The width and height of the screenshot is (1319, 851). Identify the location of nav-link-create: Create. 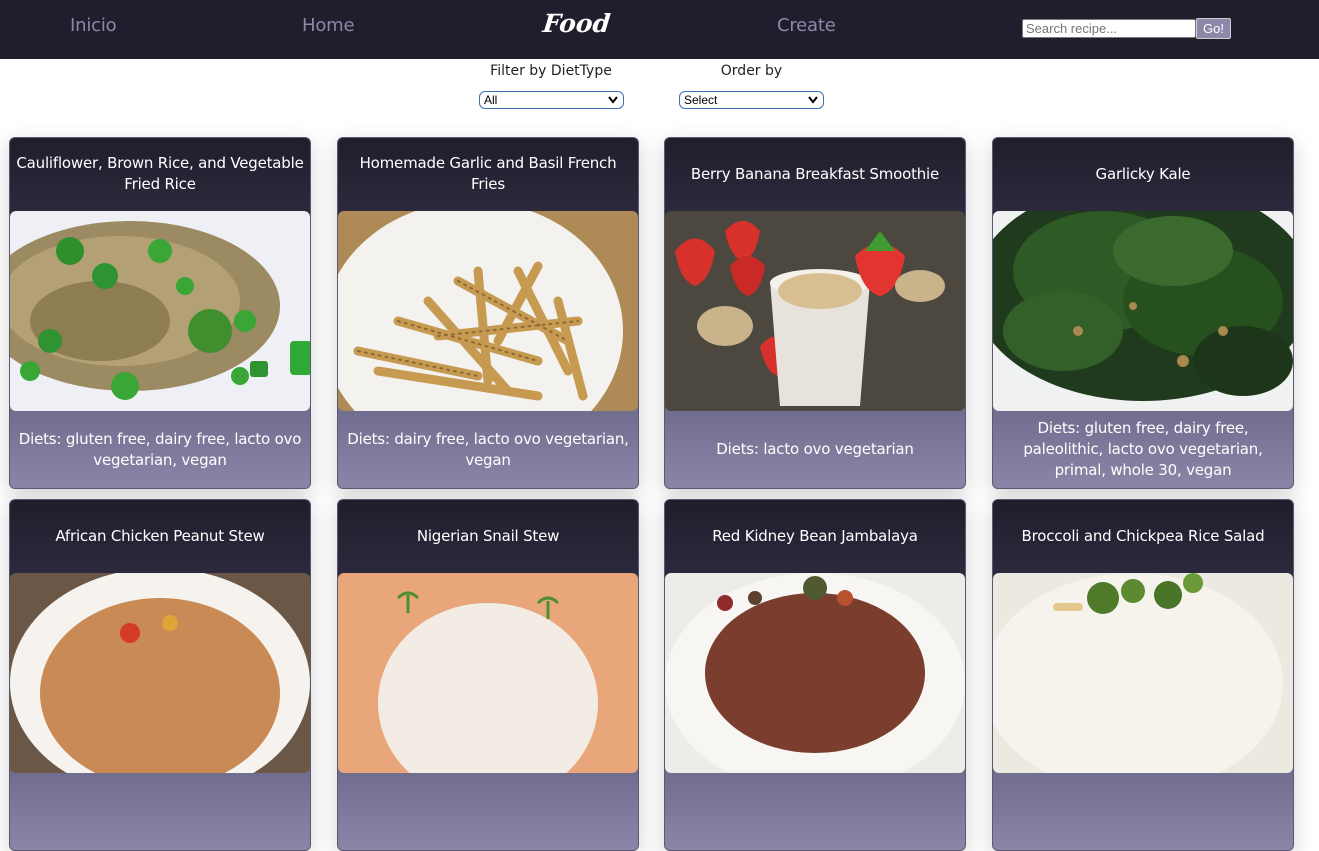
(806, 25).